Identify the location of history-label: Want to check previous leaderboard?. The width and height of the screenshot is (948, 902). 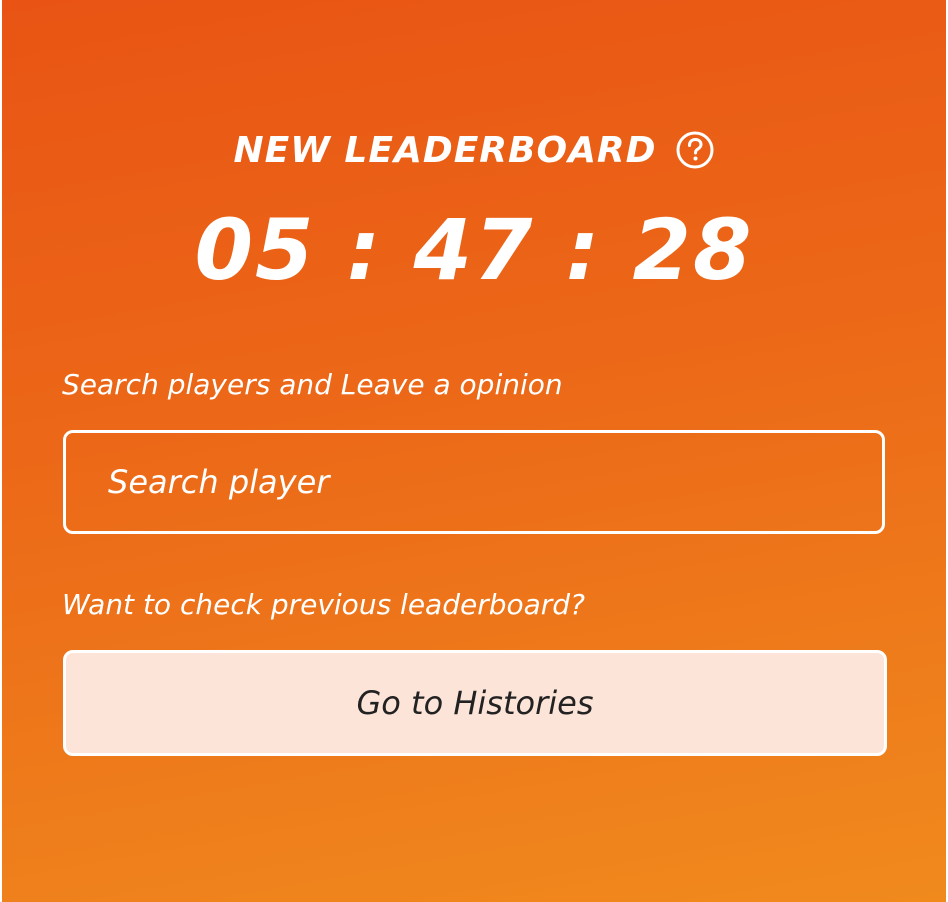
(323, 604).